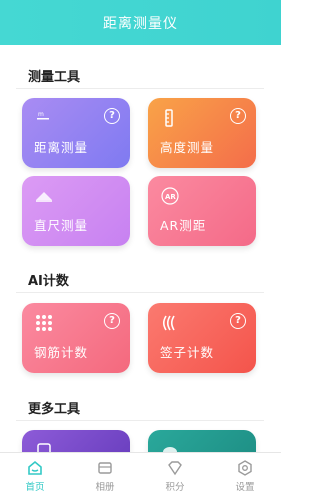  What do you see at coordinates (105, 468) in the screenshot?
I see `album-icon` at bounding box center [105, 468].